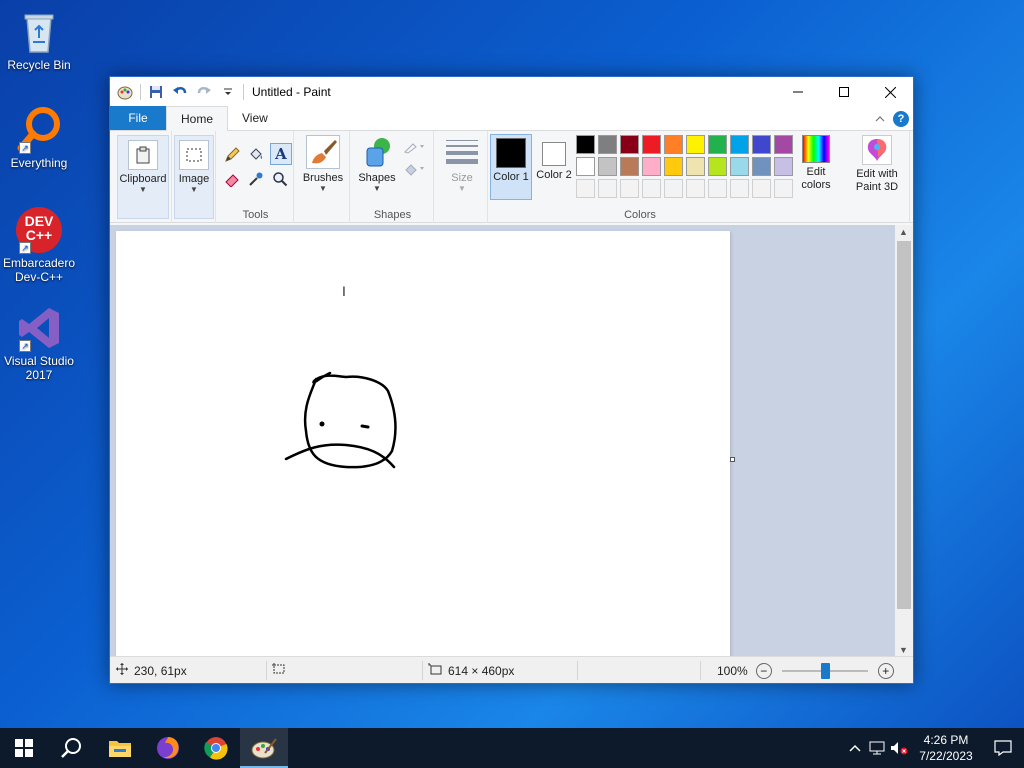  Describe the element at coordinates (415, 169) in the screenshot. I see `fill-icon` at that location.